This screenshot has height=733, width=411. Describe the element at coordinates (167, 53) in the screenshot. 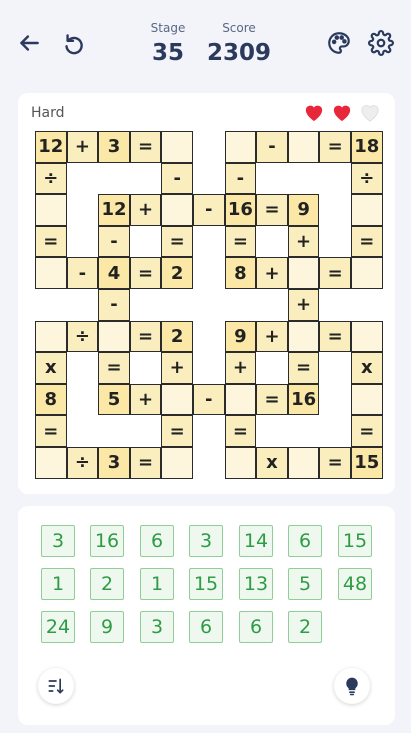

I see `stage-value: 35` at that location.